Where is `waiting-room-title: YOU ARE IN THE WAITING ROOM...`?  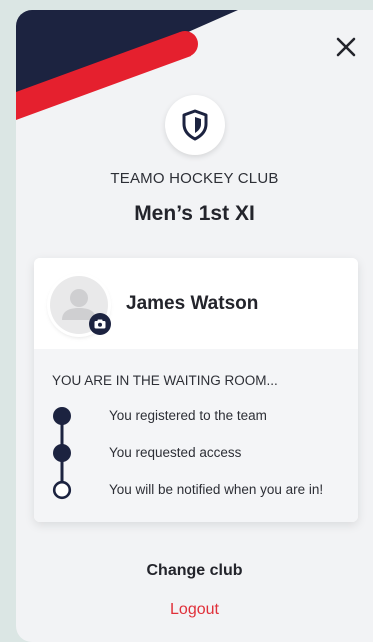 waiting-room-title: YOU ARE IN THE WAITING ROOM... is located at coordinates (165, 380).